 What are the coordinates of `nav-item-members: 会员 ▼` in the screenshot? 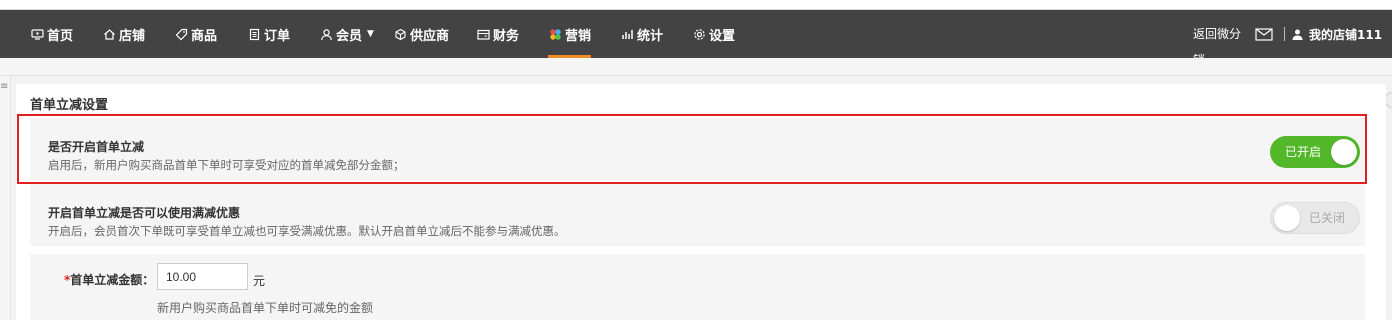 It's located at (346, 34).